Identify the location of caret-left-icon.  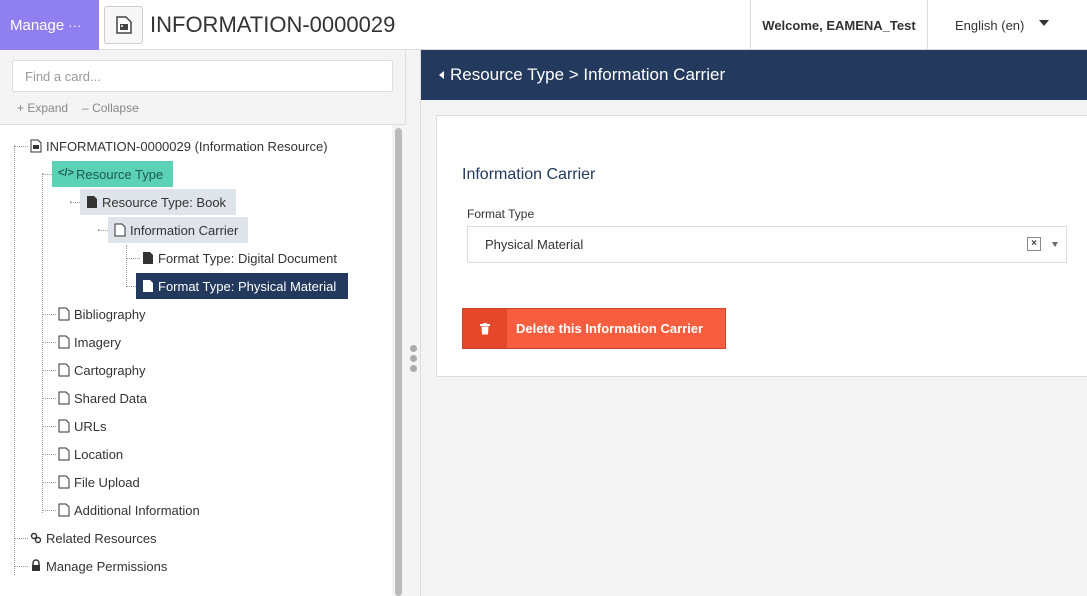
(441, 75).